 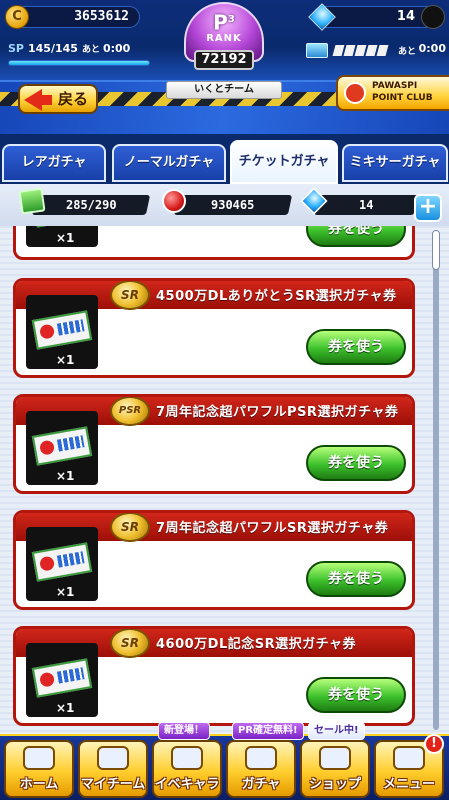 What do you see at coordinates (54, 163) in the screenshot?
I see `tab-rare-gacha: レアガチャ` at bounding box center [54, 163].